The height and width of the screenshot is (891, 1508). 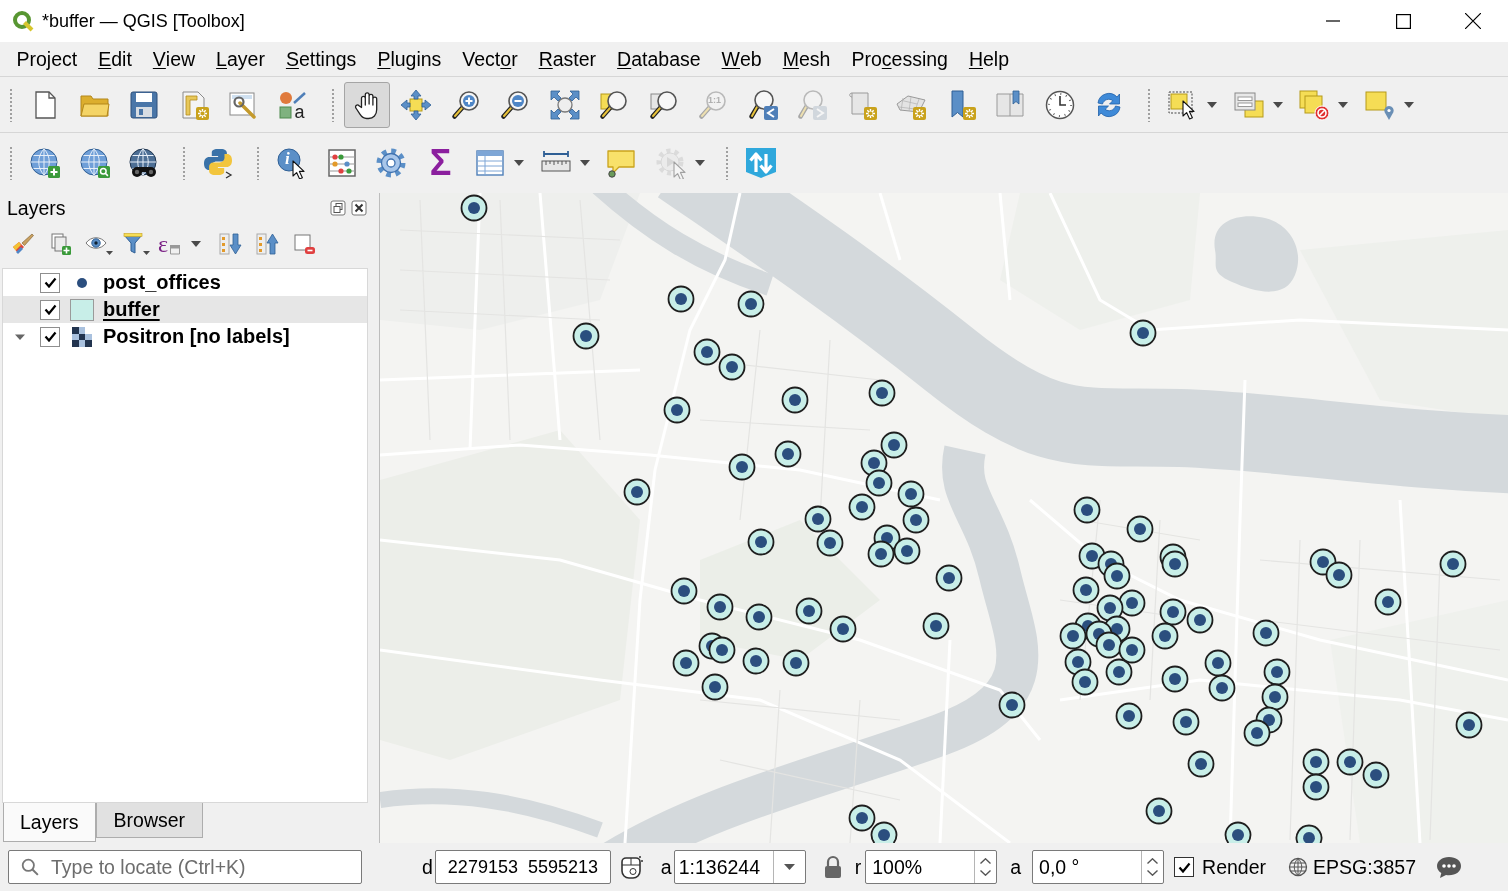 I want to click on close-panel-button, so click(x=359, y=208).